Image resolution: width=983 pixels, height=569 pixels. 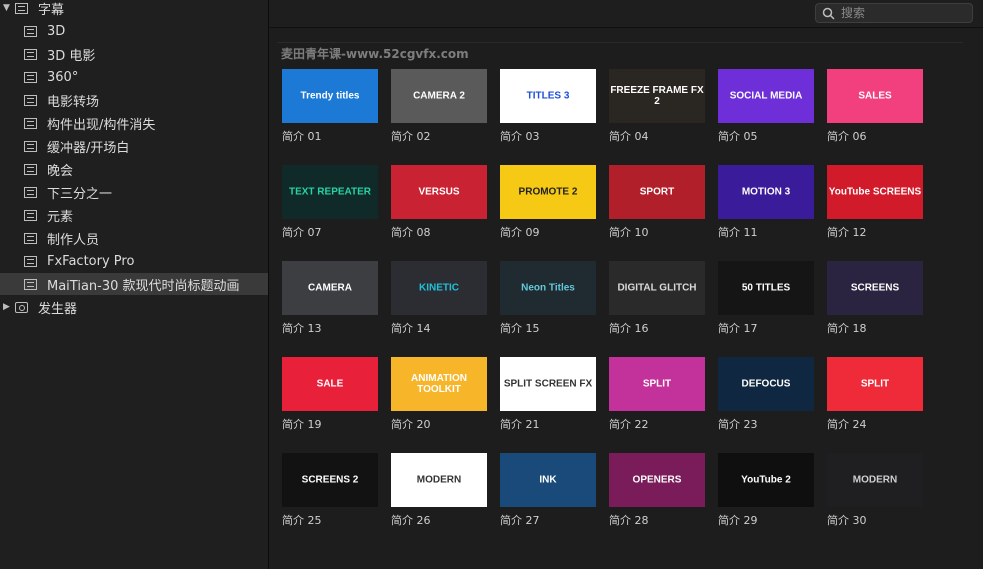 What do you see at coordinates (134, 169) in the screenshot?
I see `sidebar-item: 晚会` at bounding box center [134, 169].